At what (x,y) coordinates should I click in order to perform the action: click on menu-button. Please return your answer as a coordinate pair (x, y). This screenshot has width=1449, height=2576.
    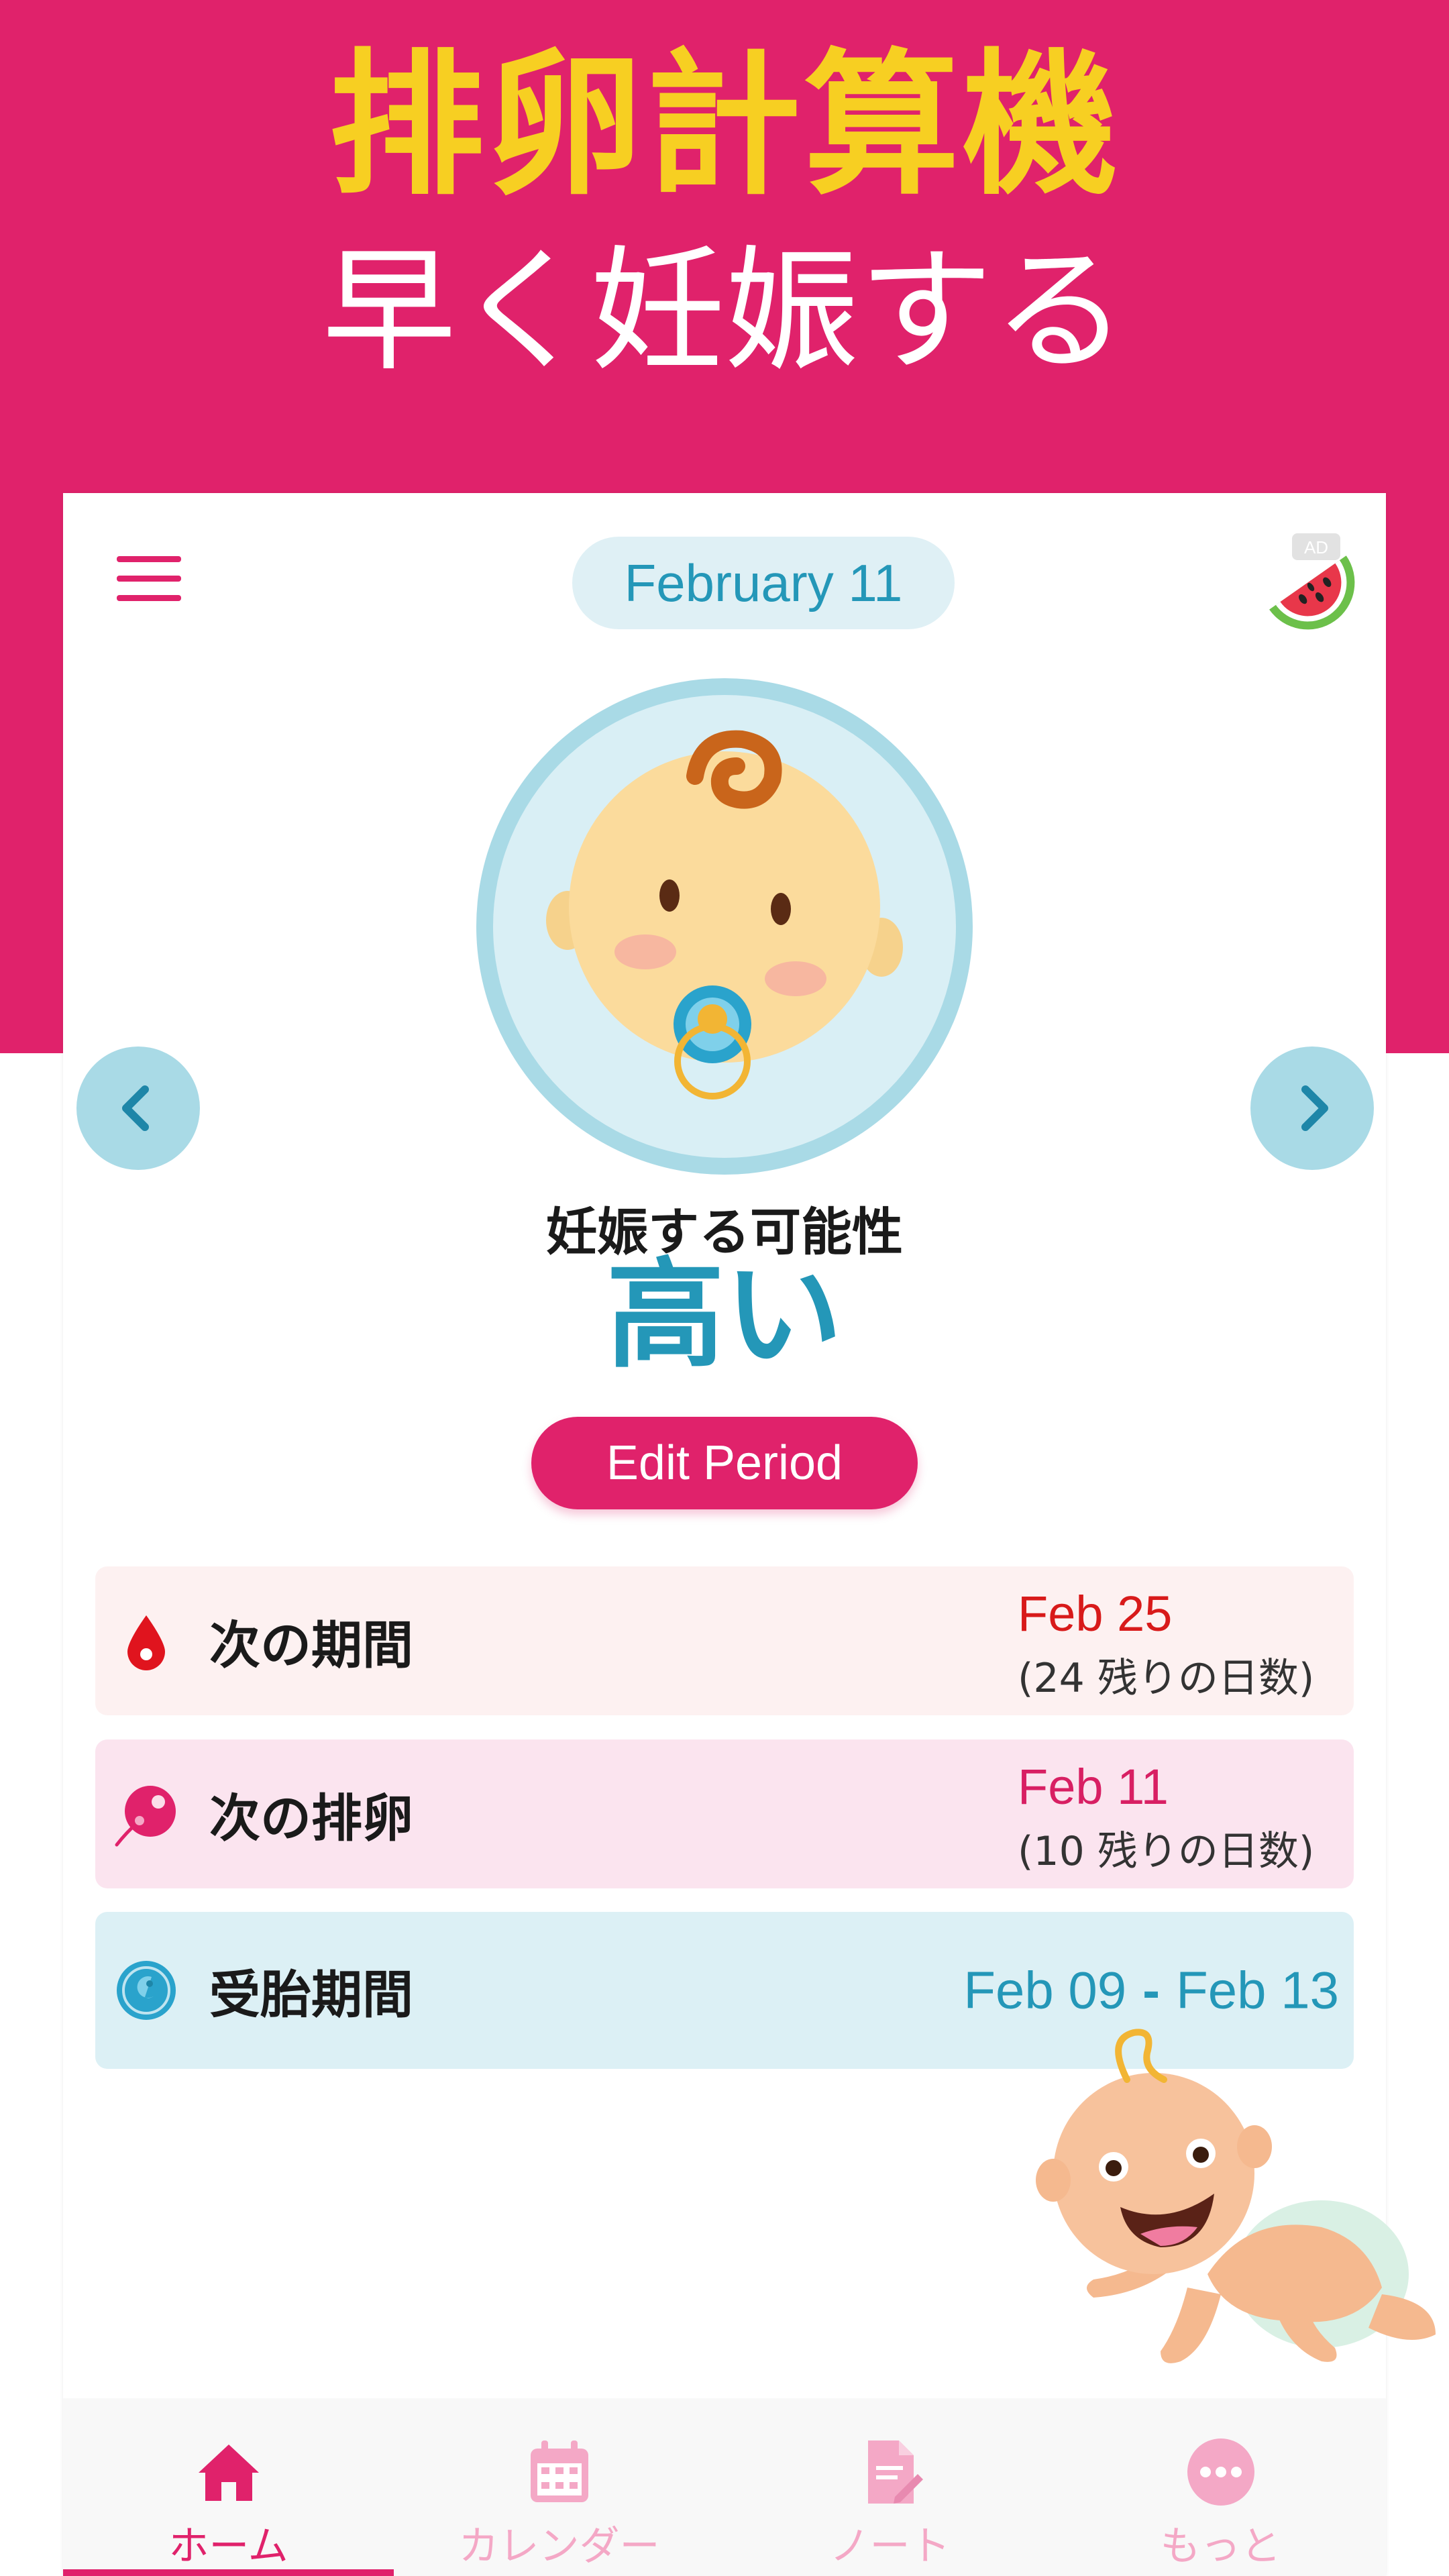
    Looking at the image, I should click on (149, 578).